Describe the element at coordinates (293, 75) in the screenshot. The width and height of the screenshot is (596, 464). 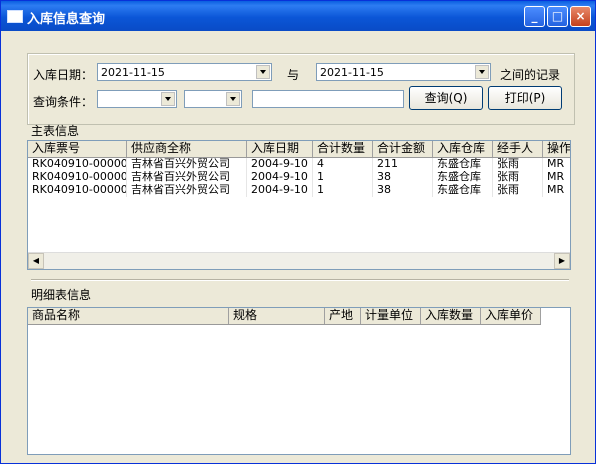
I see `and-label: 与` at that location.